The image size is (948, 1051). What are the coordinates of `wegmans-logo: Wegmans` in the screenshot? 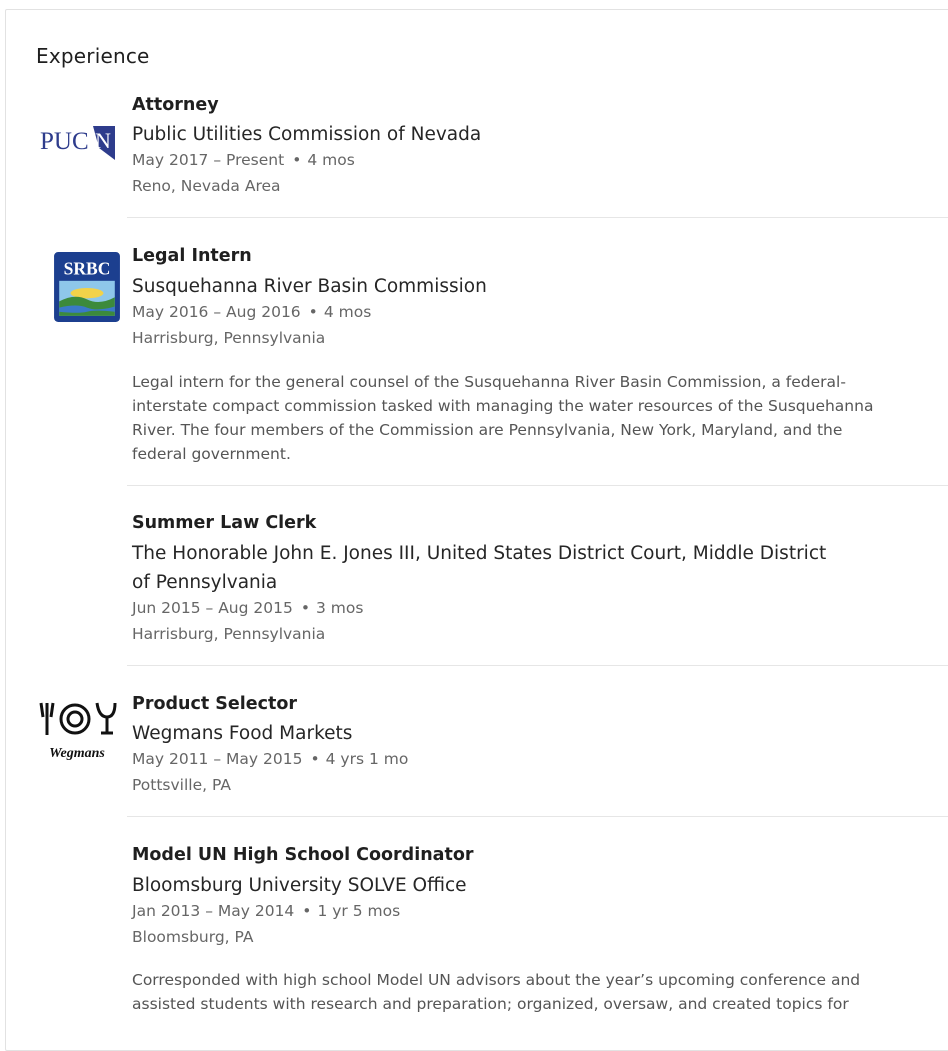 It's located at (78, 731).